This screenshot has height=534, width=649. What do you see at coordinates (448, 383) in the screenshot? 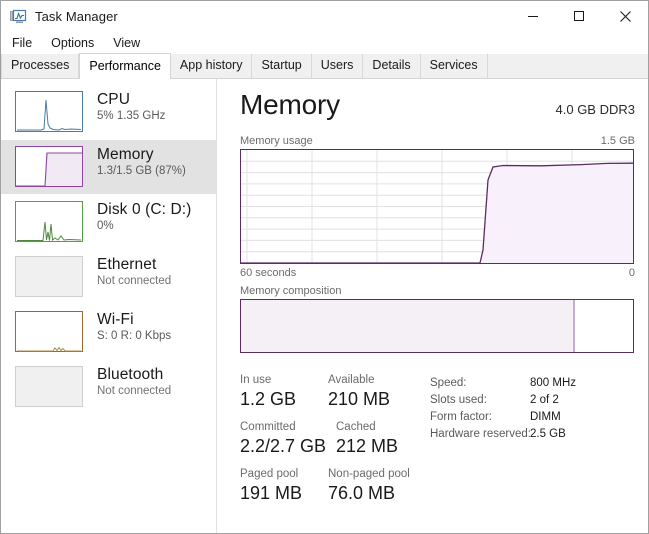
I see `info-key: Speed:` at bounding box center [448, 383].